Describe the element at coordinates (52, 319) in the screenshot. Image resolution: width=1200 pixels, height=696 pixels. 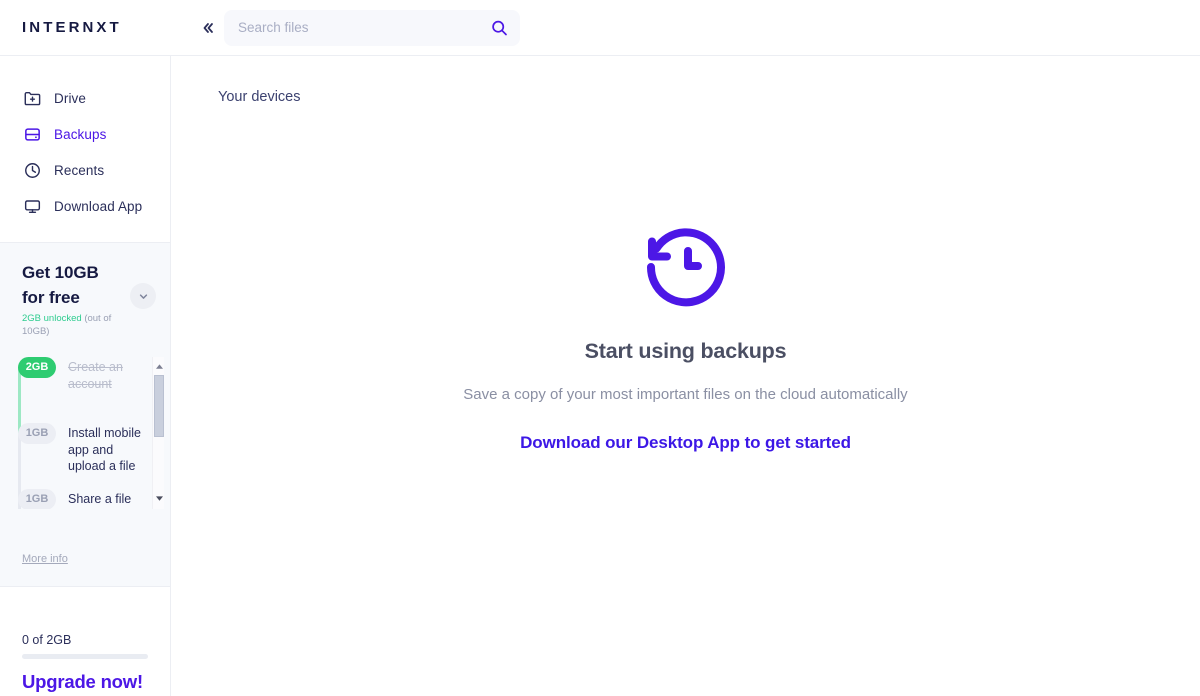
I see `promo-unlocked-amount: 2GB unlocked` at that location.